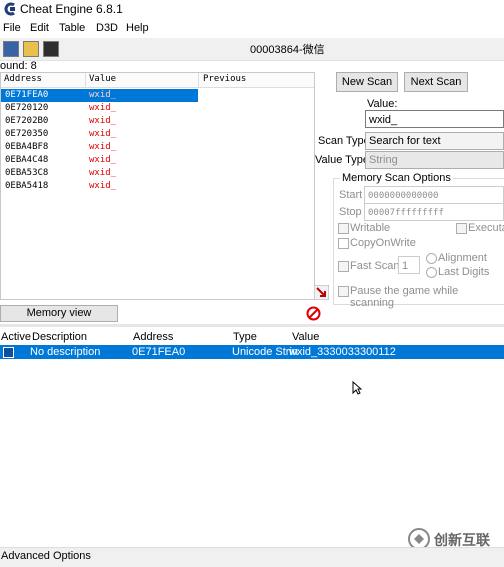 The height and width of the screenshot is (567, 504). Describe the element at coordinates (342, 352) in the screenshot. I see `entry-value: wxid_3330033300112` at that location.